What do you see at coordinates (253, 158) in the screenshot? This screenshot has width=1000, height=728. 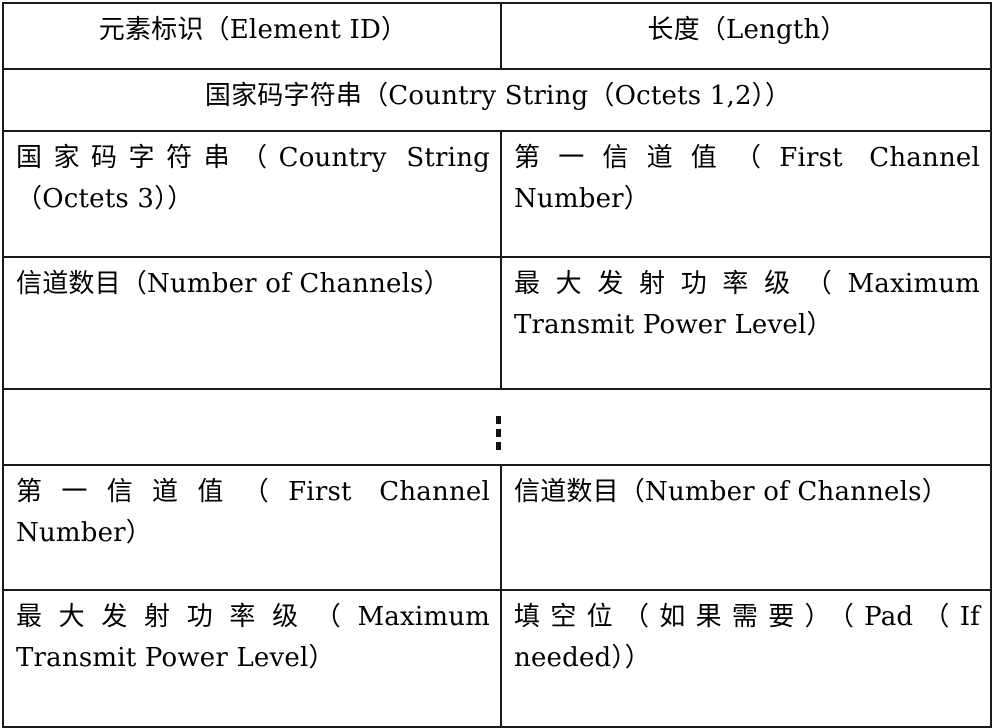 I see `cell-text-line-1: 国家码字符串（Country String` at bounding box center [253, 158].